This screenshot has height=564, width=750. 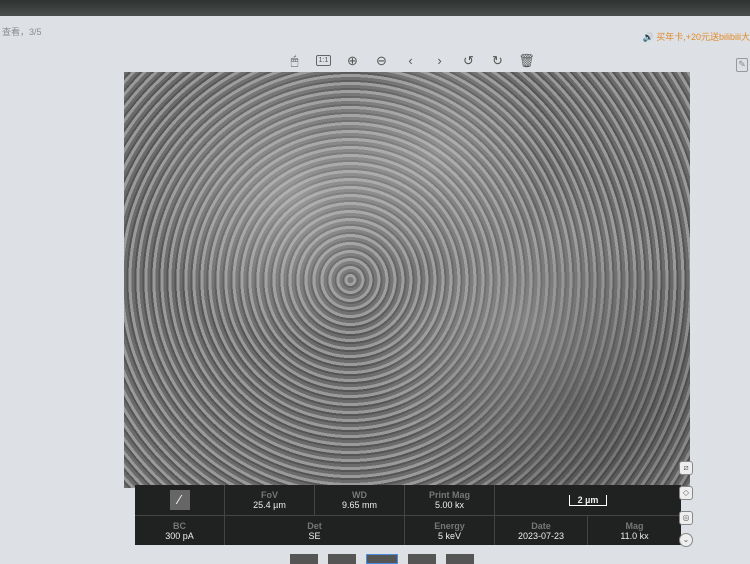 What do you see at coordinates (449, 526) in the screenshot?
I see `energy-label: Energy` at bounding box center [449, 526].